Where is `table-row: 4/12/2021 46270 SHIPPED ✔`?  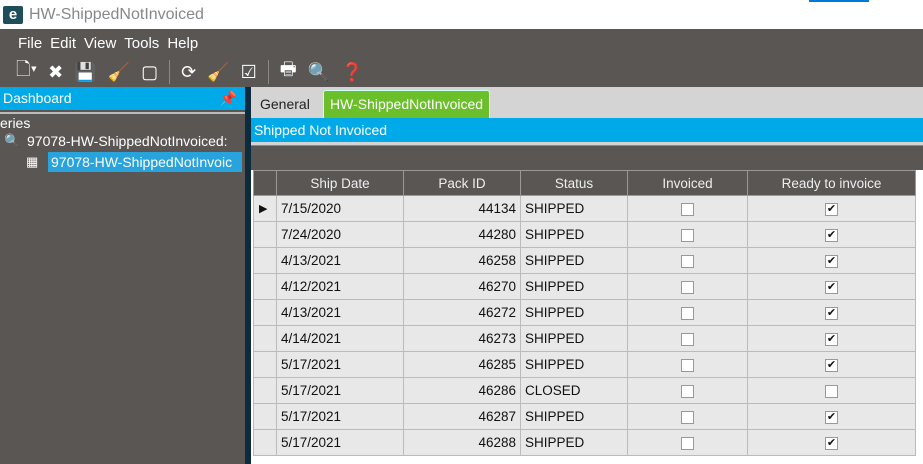 table-row: 4/12/2021 46270 SHIPPED ✔ is located at coordinates (584, 286).